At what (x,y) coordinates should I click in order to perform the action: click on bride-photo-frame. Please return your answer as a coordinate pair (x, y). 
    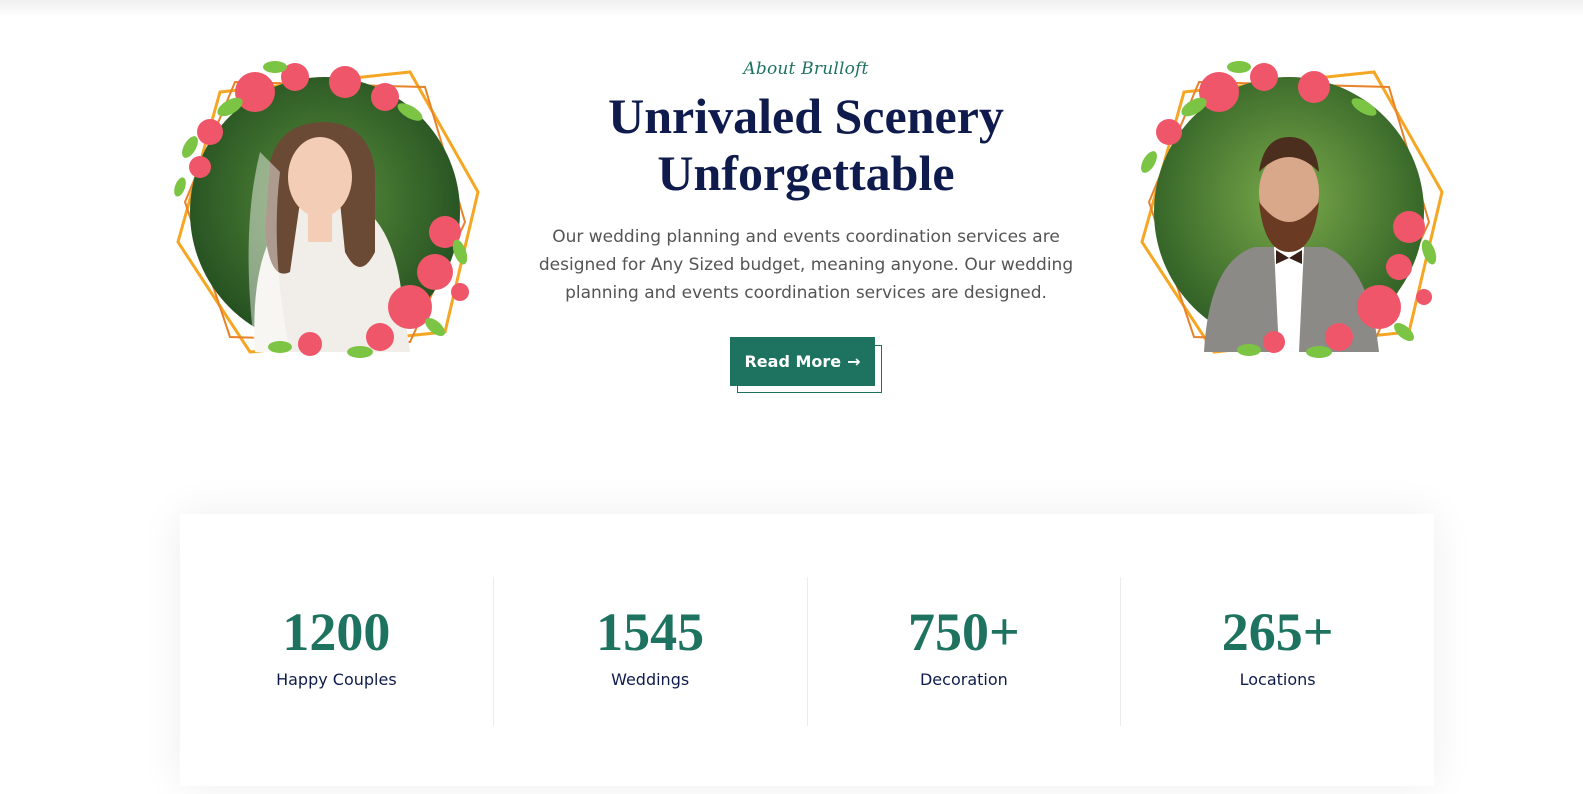
    Looking at the image, I should click on (327, 209).